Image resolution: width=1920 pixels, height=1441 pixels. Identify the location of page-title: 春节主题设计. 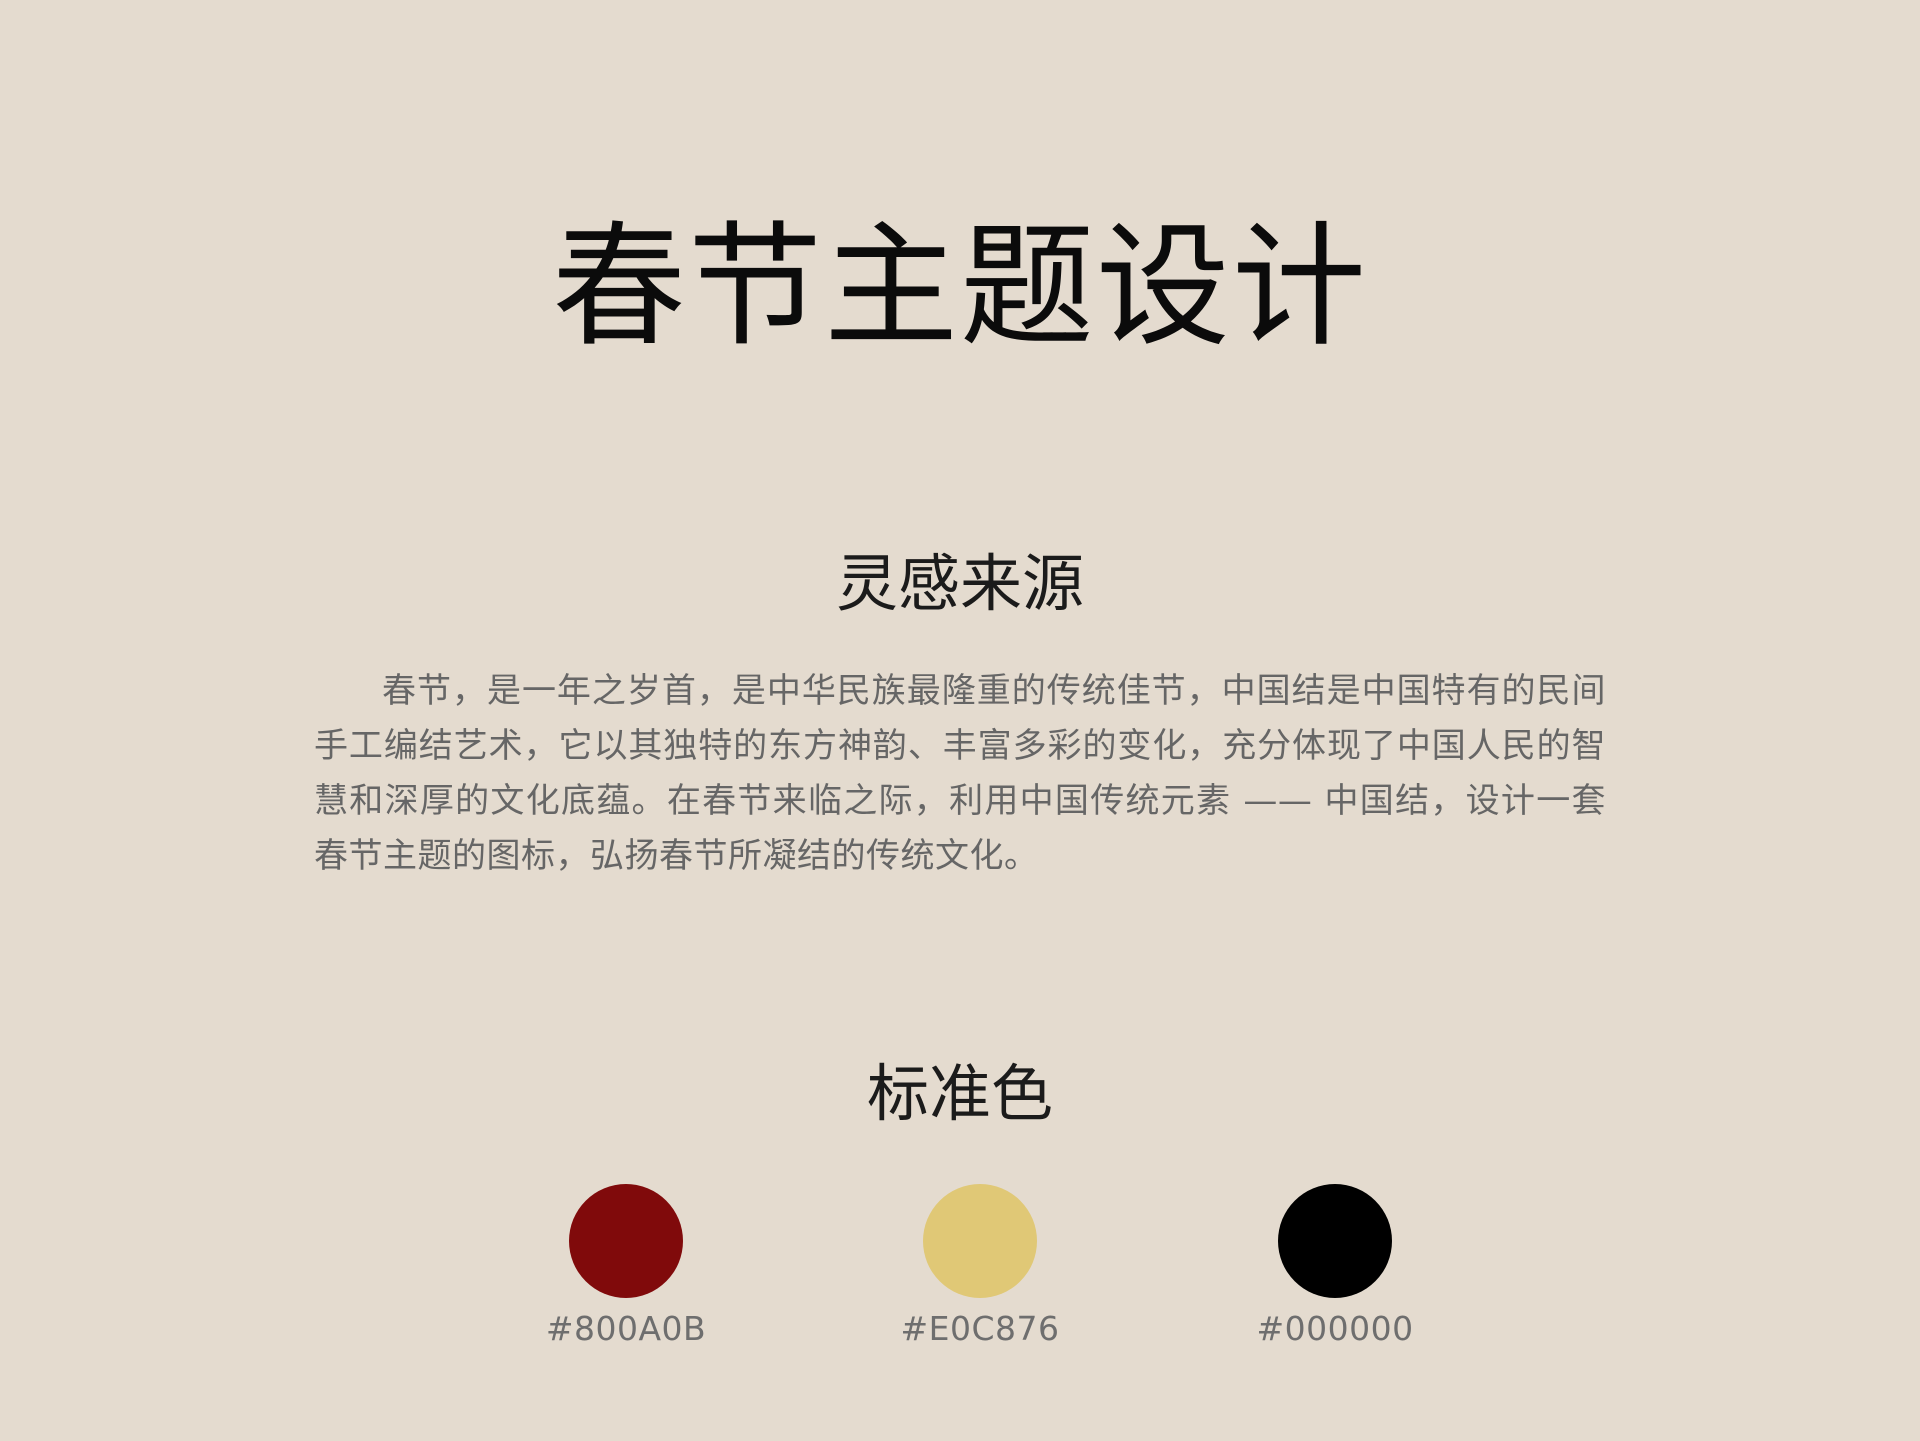
(959, 287).